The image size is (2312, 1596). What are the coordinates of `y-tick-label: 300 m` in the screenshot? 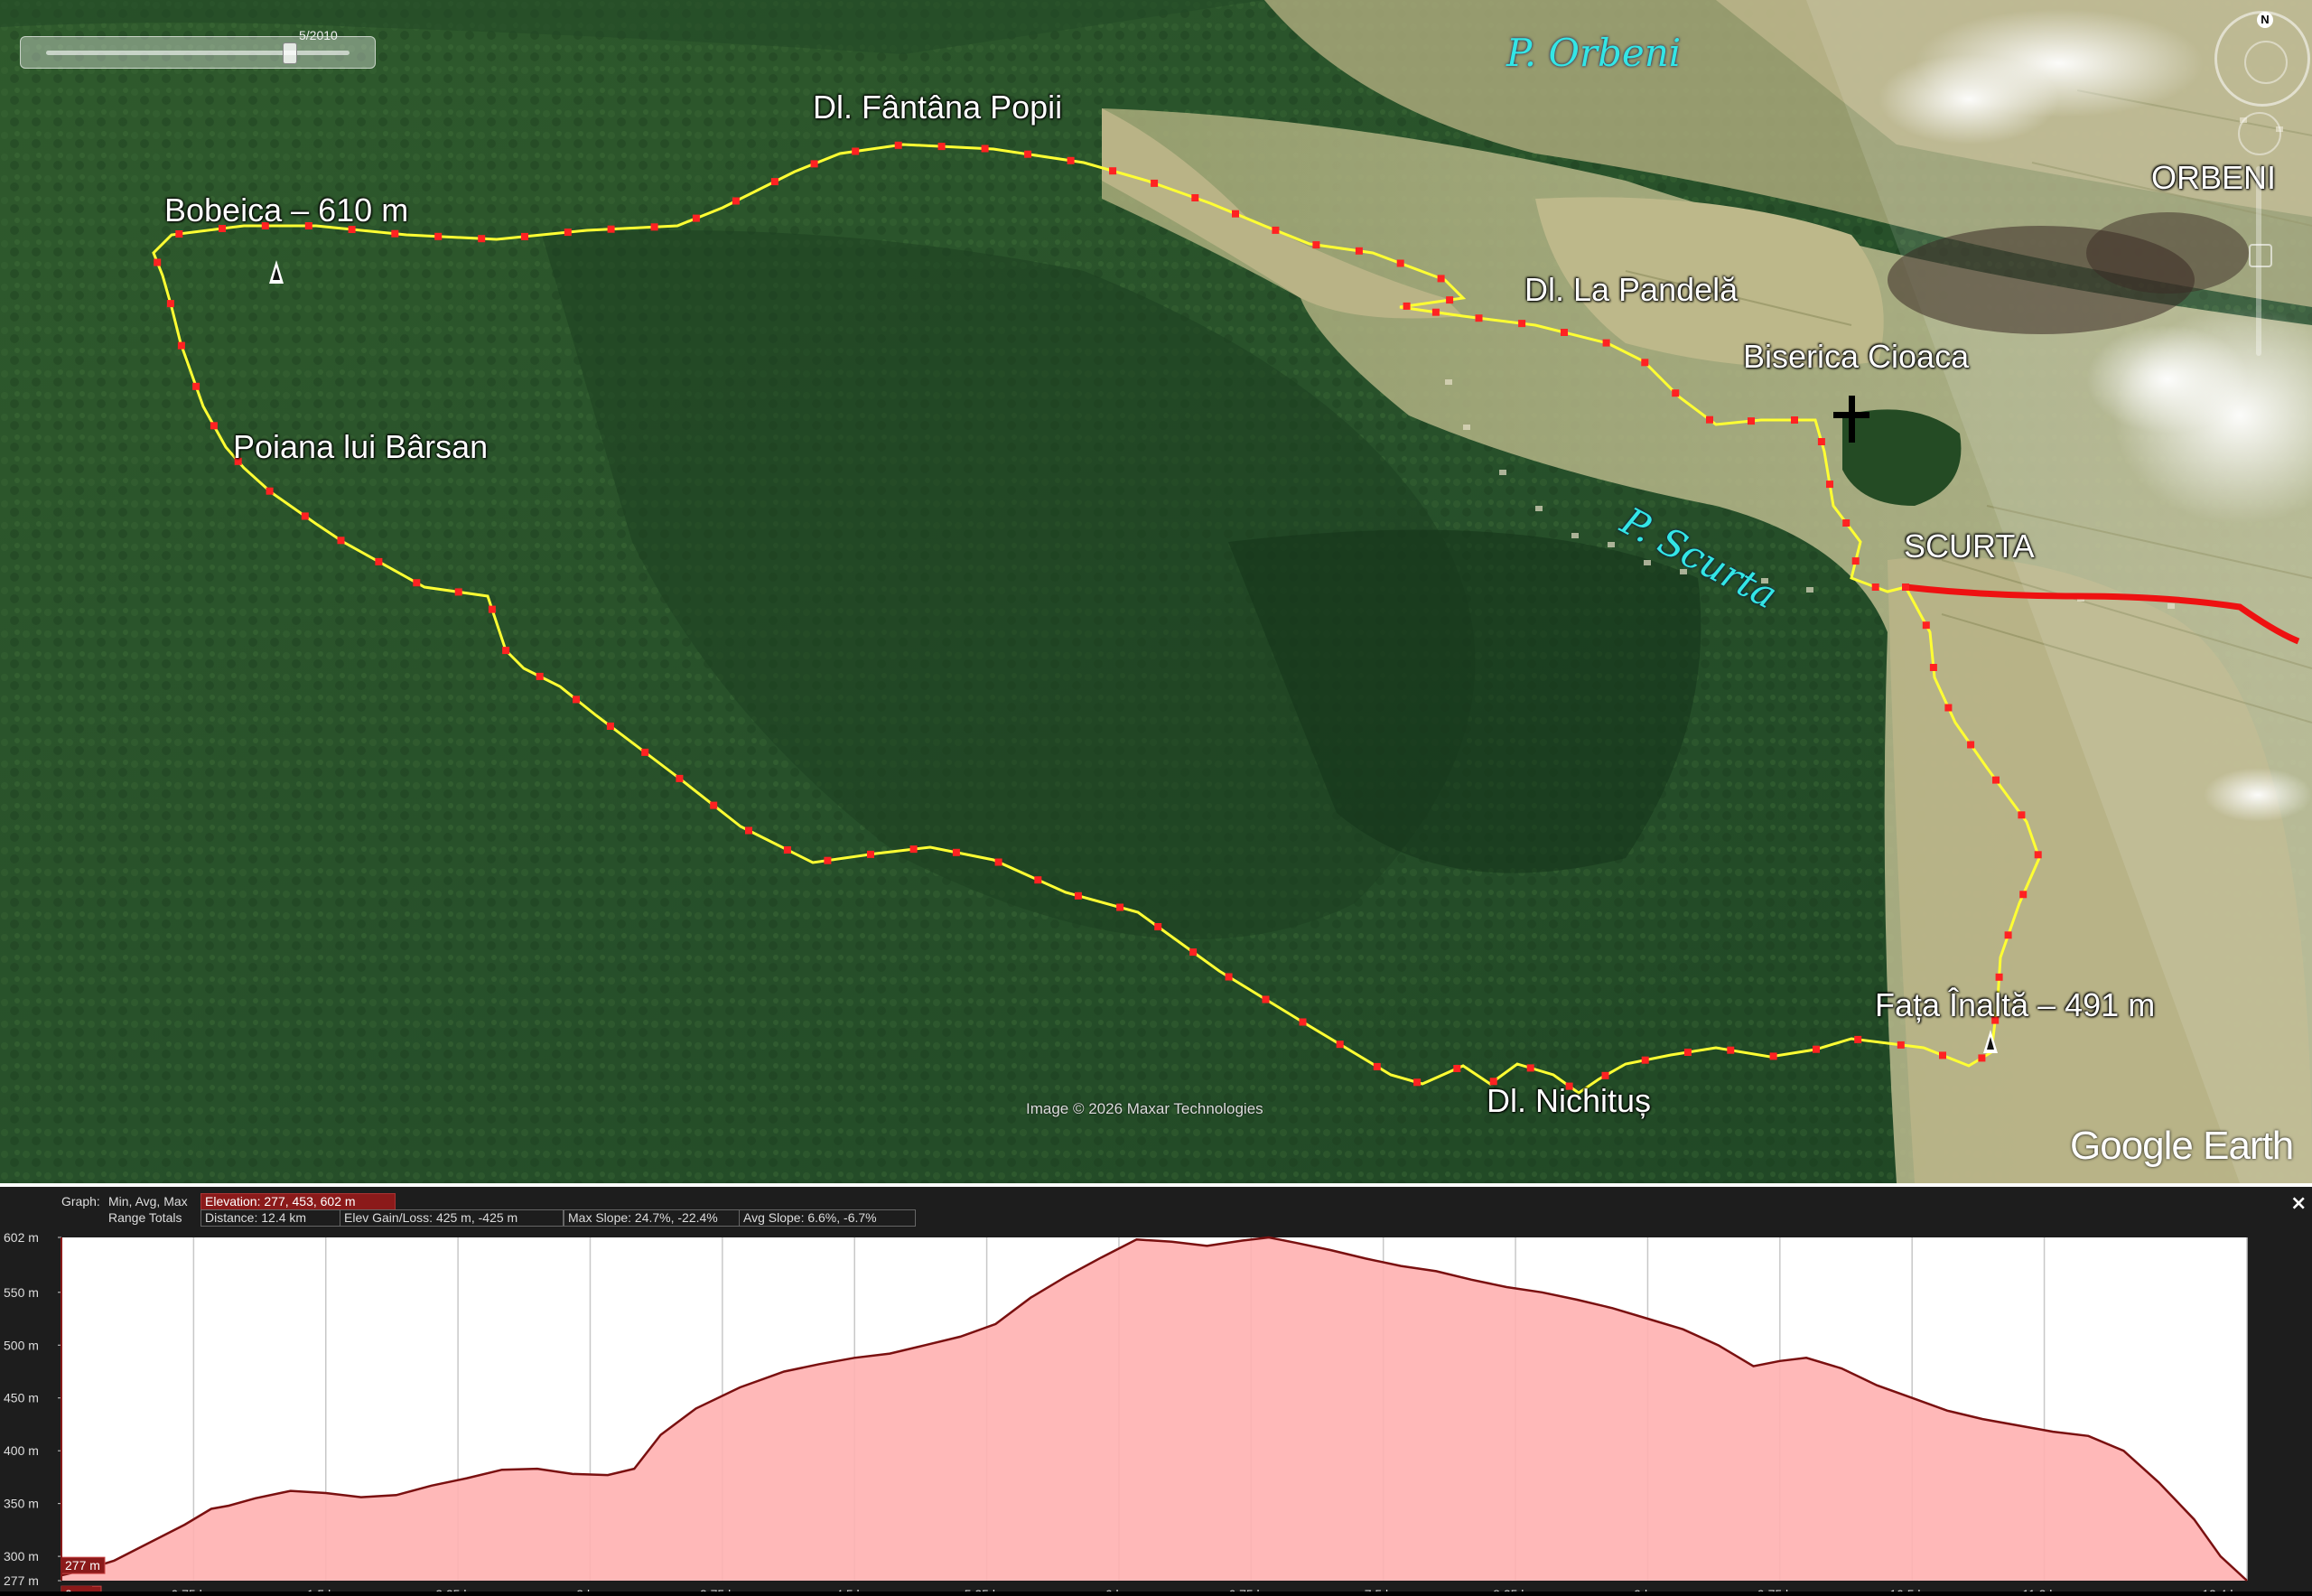 It's located at (21, 1556).